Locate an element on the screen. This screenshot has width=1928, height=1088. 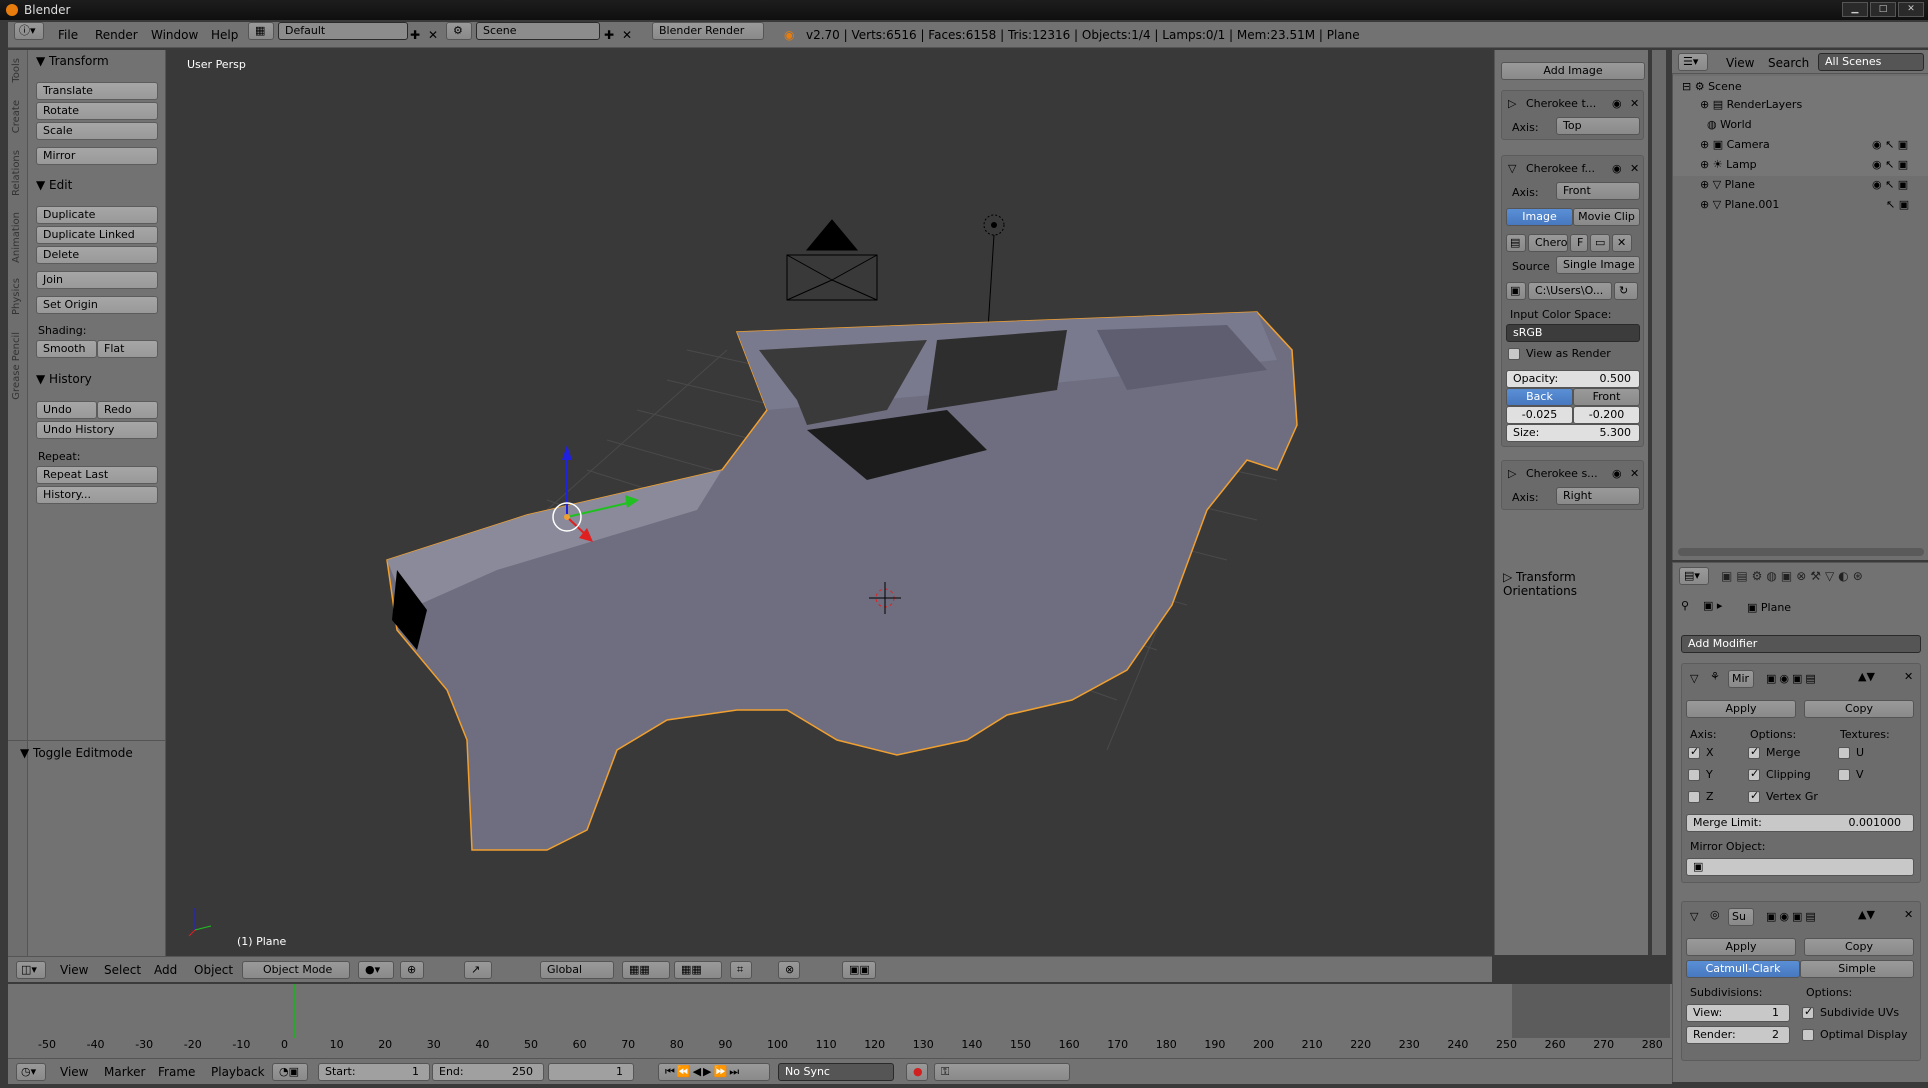
lamp-visibility-icons: ◉ ↖ ▣ is located at coordinates (1890, 164).